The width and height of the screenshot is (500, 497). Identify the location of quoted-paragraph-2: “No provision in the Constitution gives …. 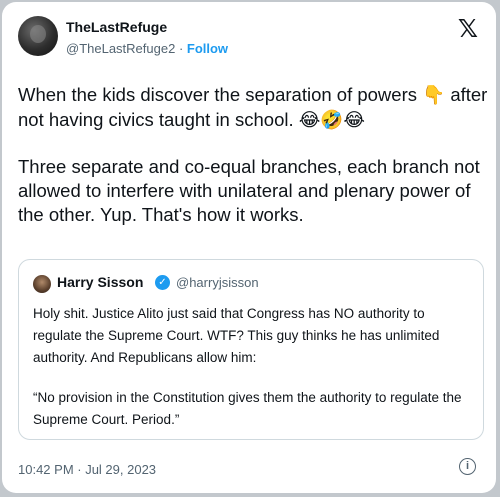
(247, 408).